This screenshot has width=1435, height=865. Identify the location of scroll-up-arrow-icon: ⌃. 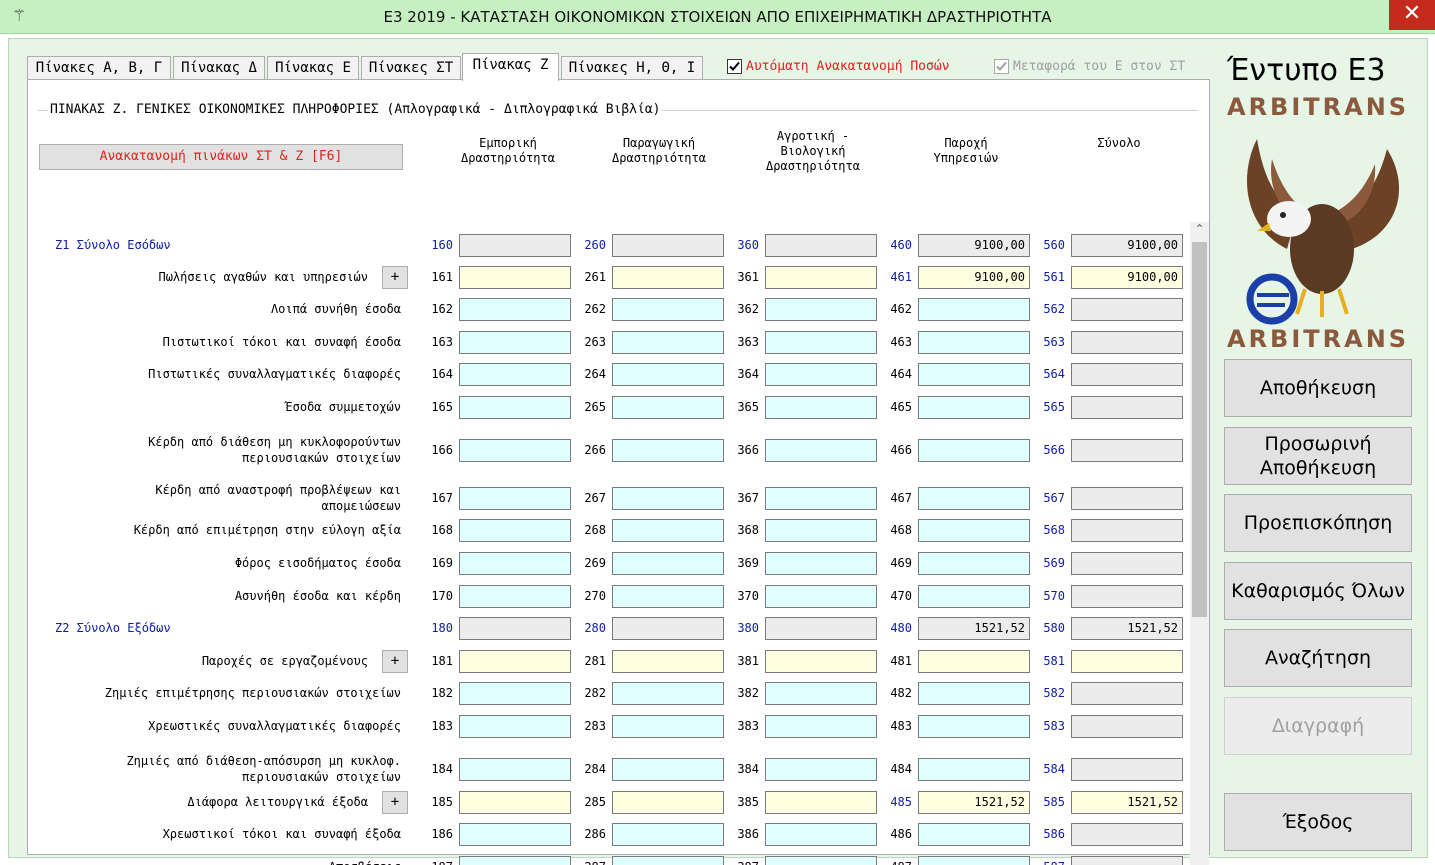
(1199, 230).